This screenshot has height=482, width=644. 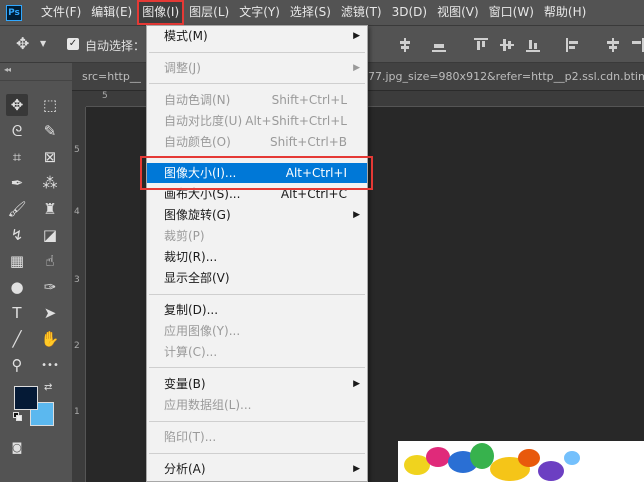 I want to click on menu-option-label: 调整(J), so click(x=182, y=68).